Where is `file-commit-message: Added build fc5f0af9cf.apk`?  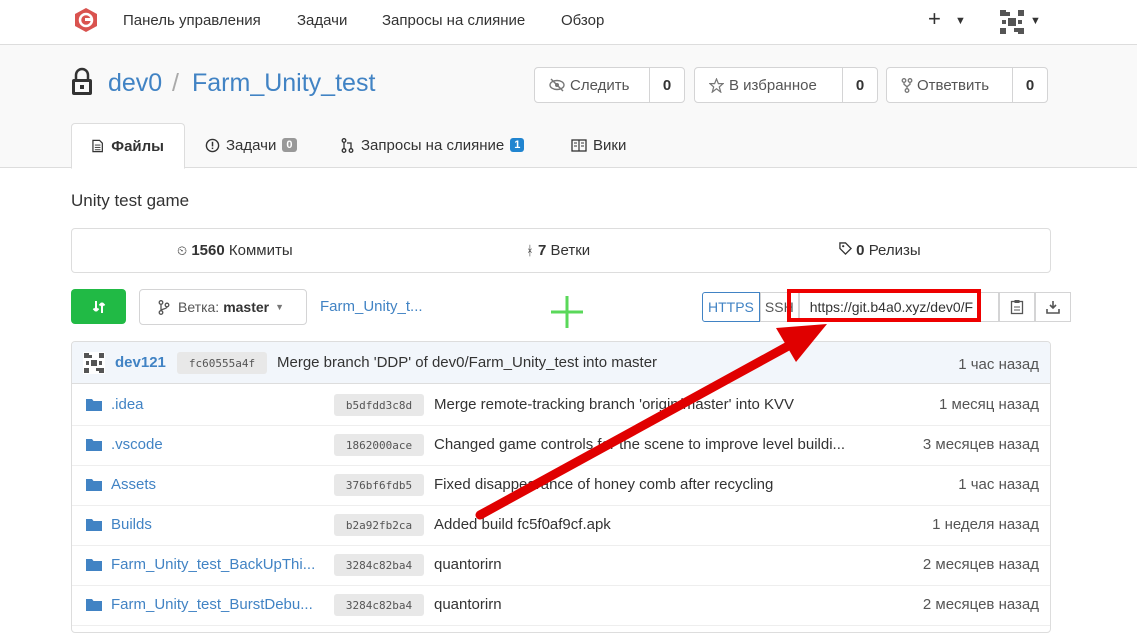
file-commit-message: Added build fc5f0af9cf.apk is located at coordinates (522, 524).